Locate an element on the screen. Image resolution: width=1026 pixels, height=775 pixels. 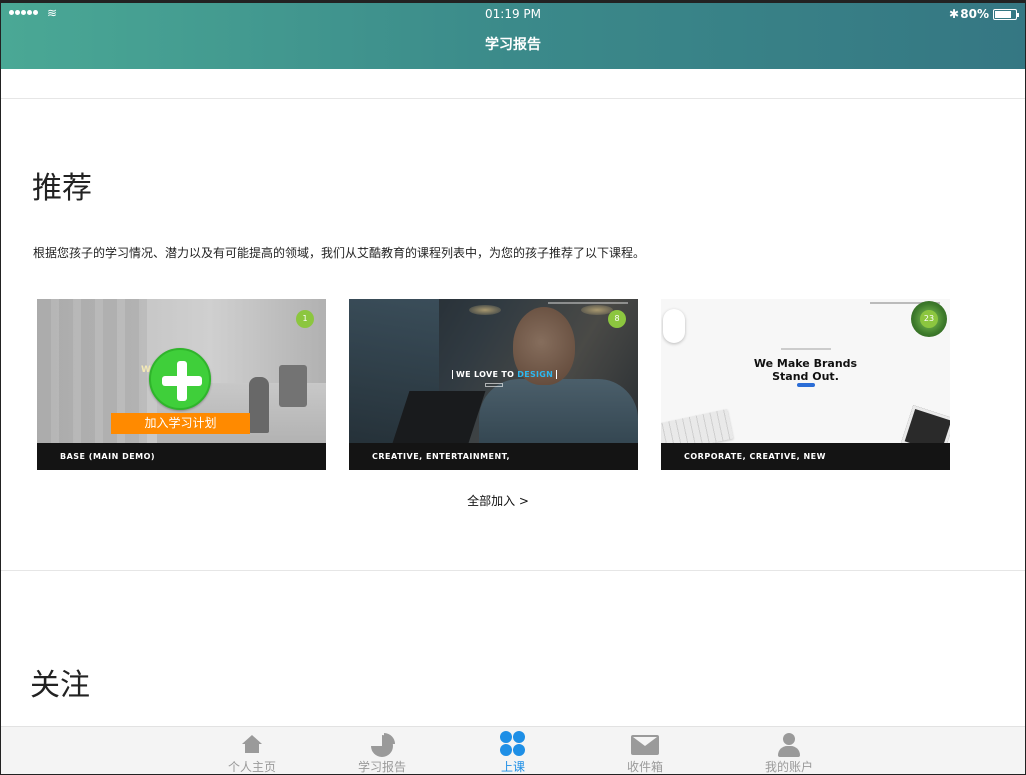
thumbnail-headline: We Make Brands Stand Out. is located at coordinates (805, 370).